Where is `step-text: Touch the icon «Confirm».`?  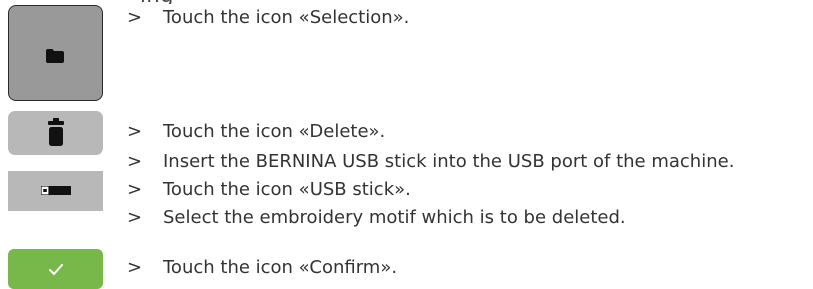 step-text: Touch the icon «Confirm». is located at coordinates (280, 267).